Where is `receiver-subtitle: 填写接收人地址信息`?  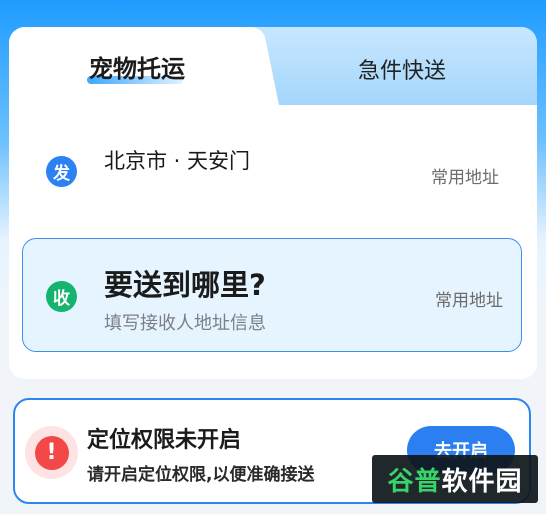
receiver-subtitle: 填写接收人地址信息 is located at coordinates (185, 323).